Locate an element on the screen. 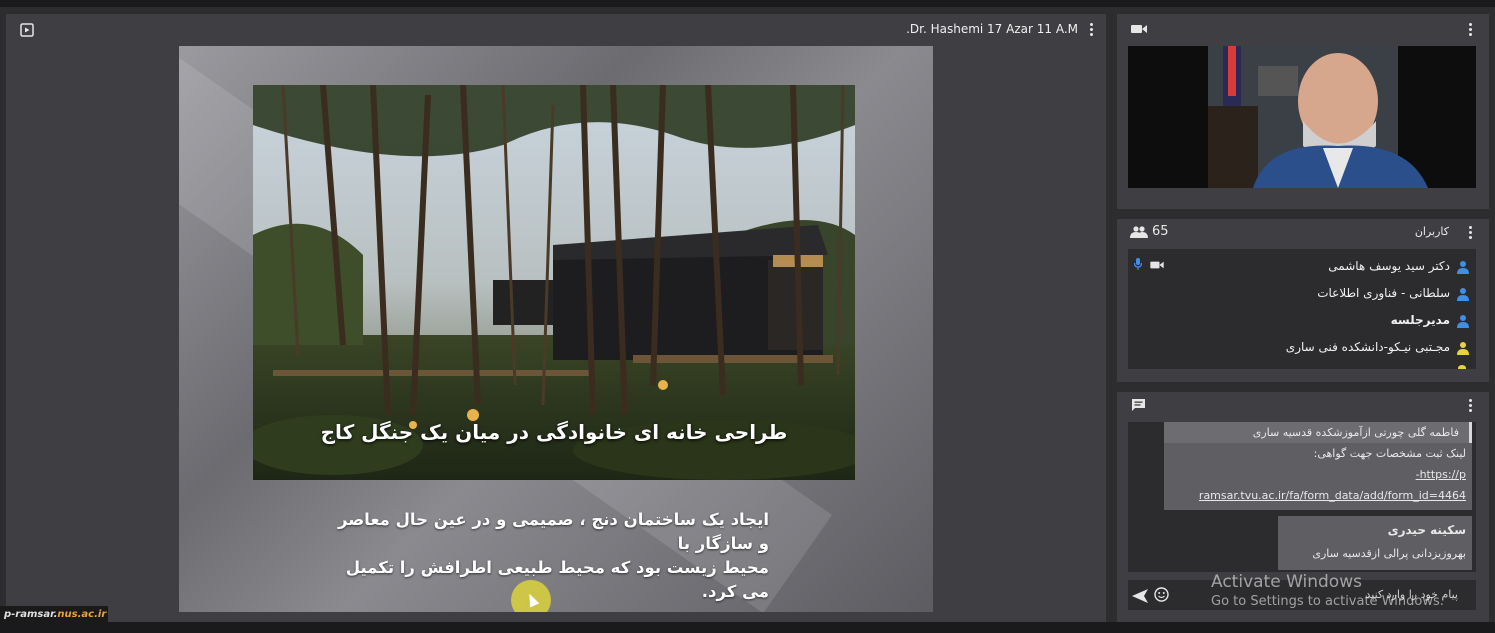 This screenshot has width=1495, height=633. chat-message-author: سکینه حیدری is located at coordinates (1426, 530).